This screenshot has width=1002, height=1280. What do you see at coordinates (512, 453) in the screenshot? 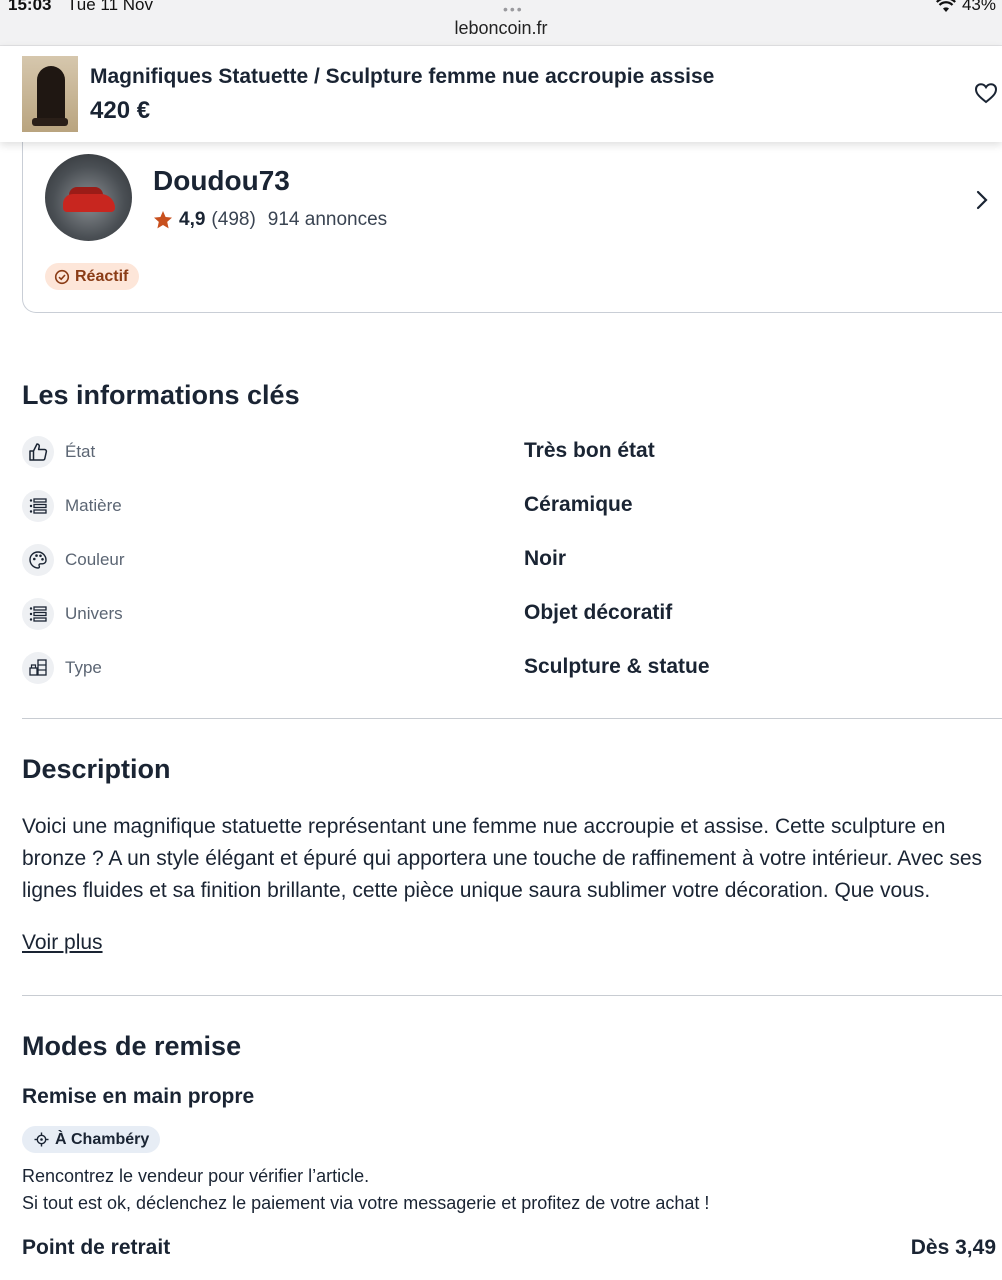
I see `key-info-row-etat: État Très bon état` at bounding box center [512, 453].